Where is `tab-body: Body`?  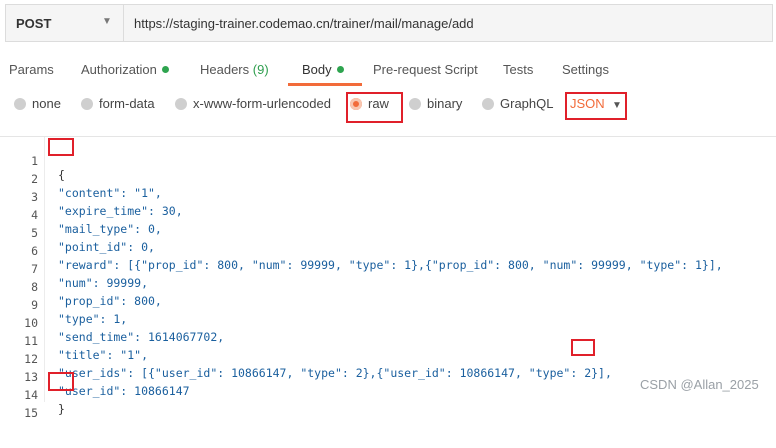
tab-body: Body is located at coordinates (323, 69).